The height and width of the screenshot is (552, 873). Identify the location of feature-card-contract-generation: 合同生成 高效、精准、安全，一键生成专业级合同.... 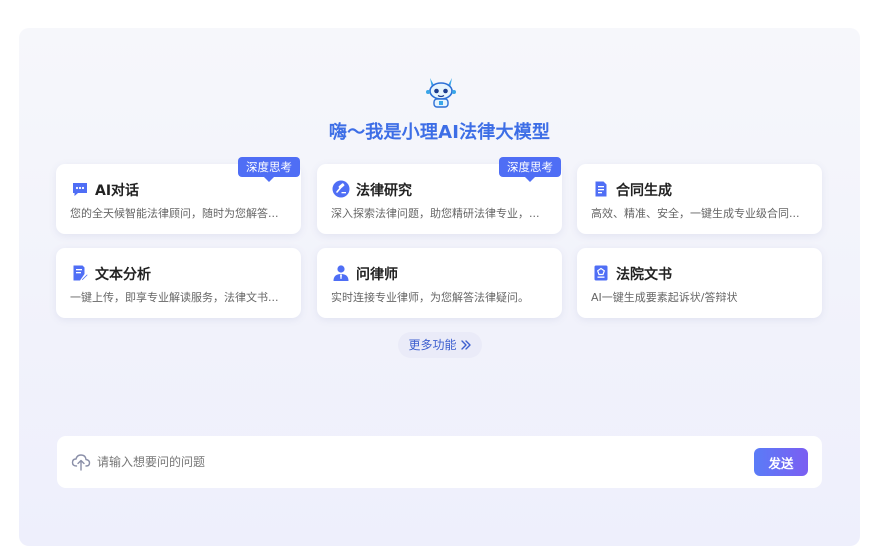
(699, 199).